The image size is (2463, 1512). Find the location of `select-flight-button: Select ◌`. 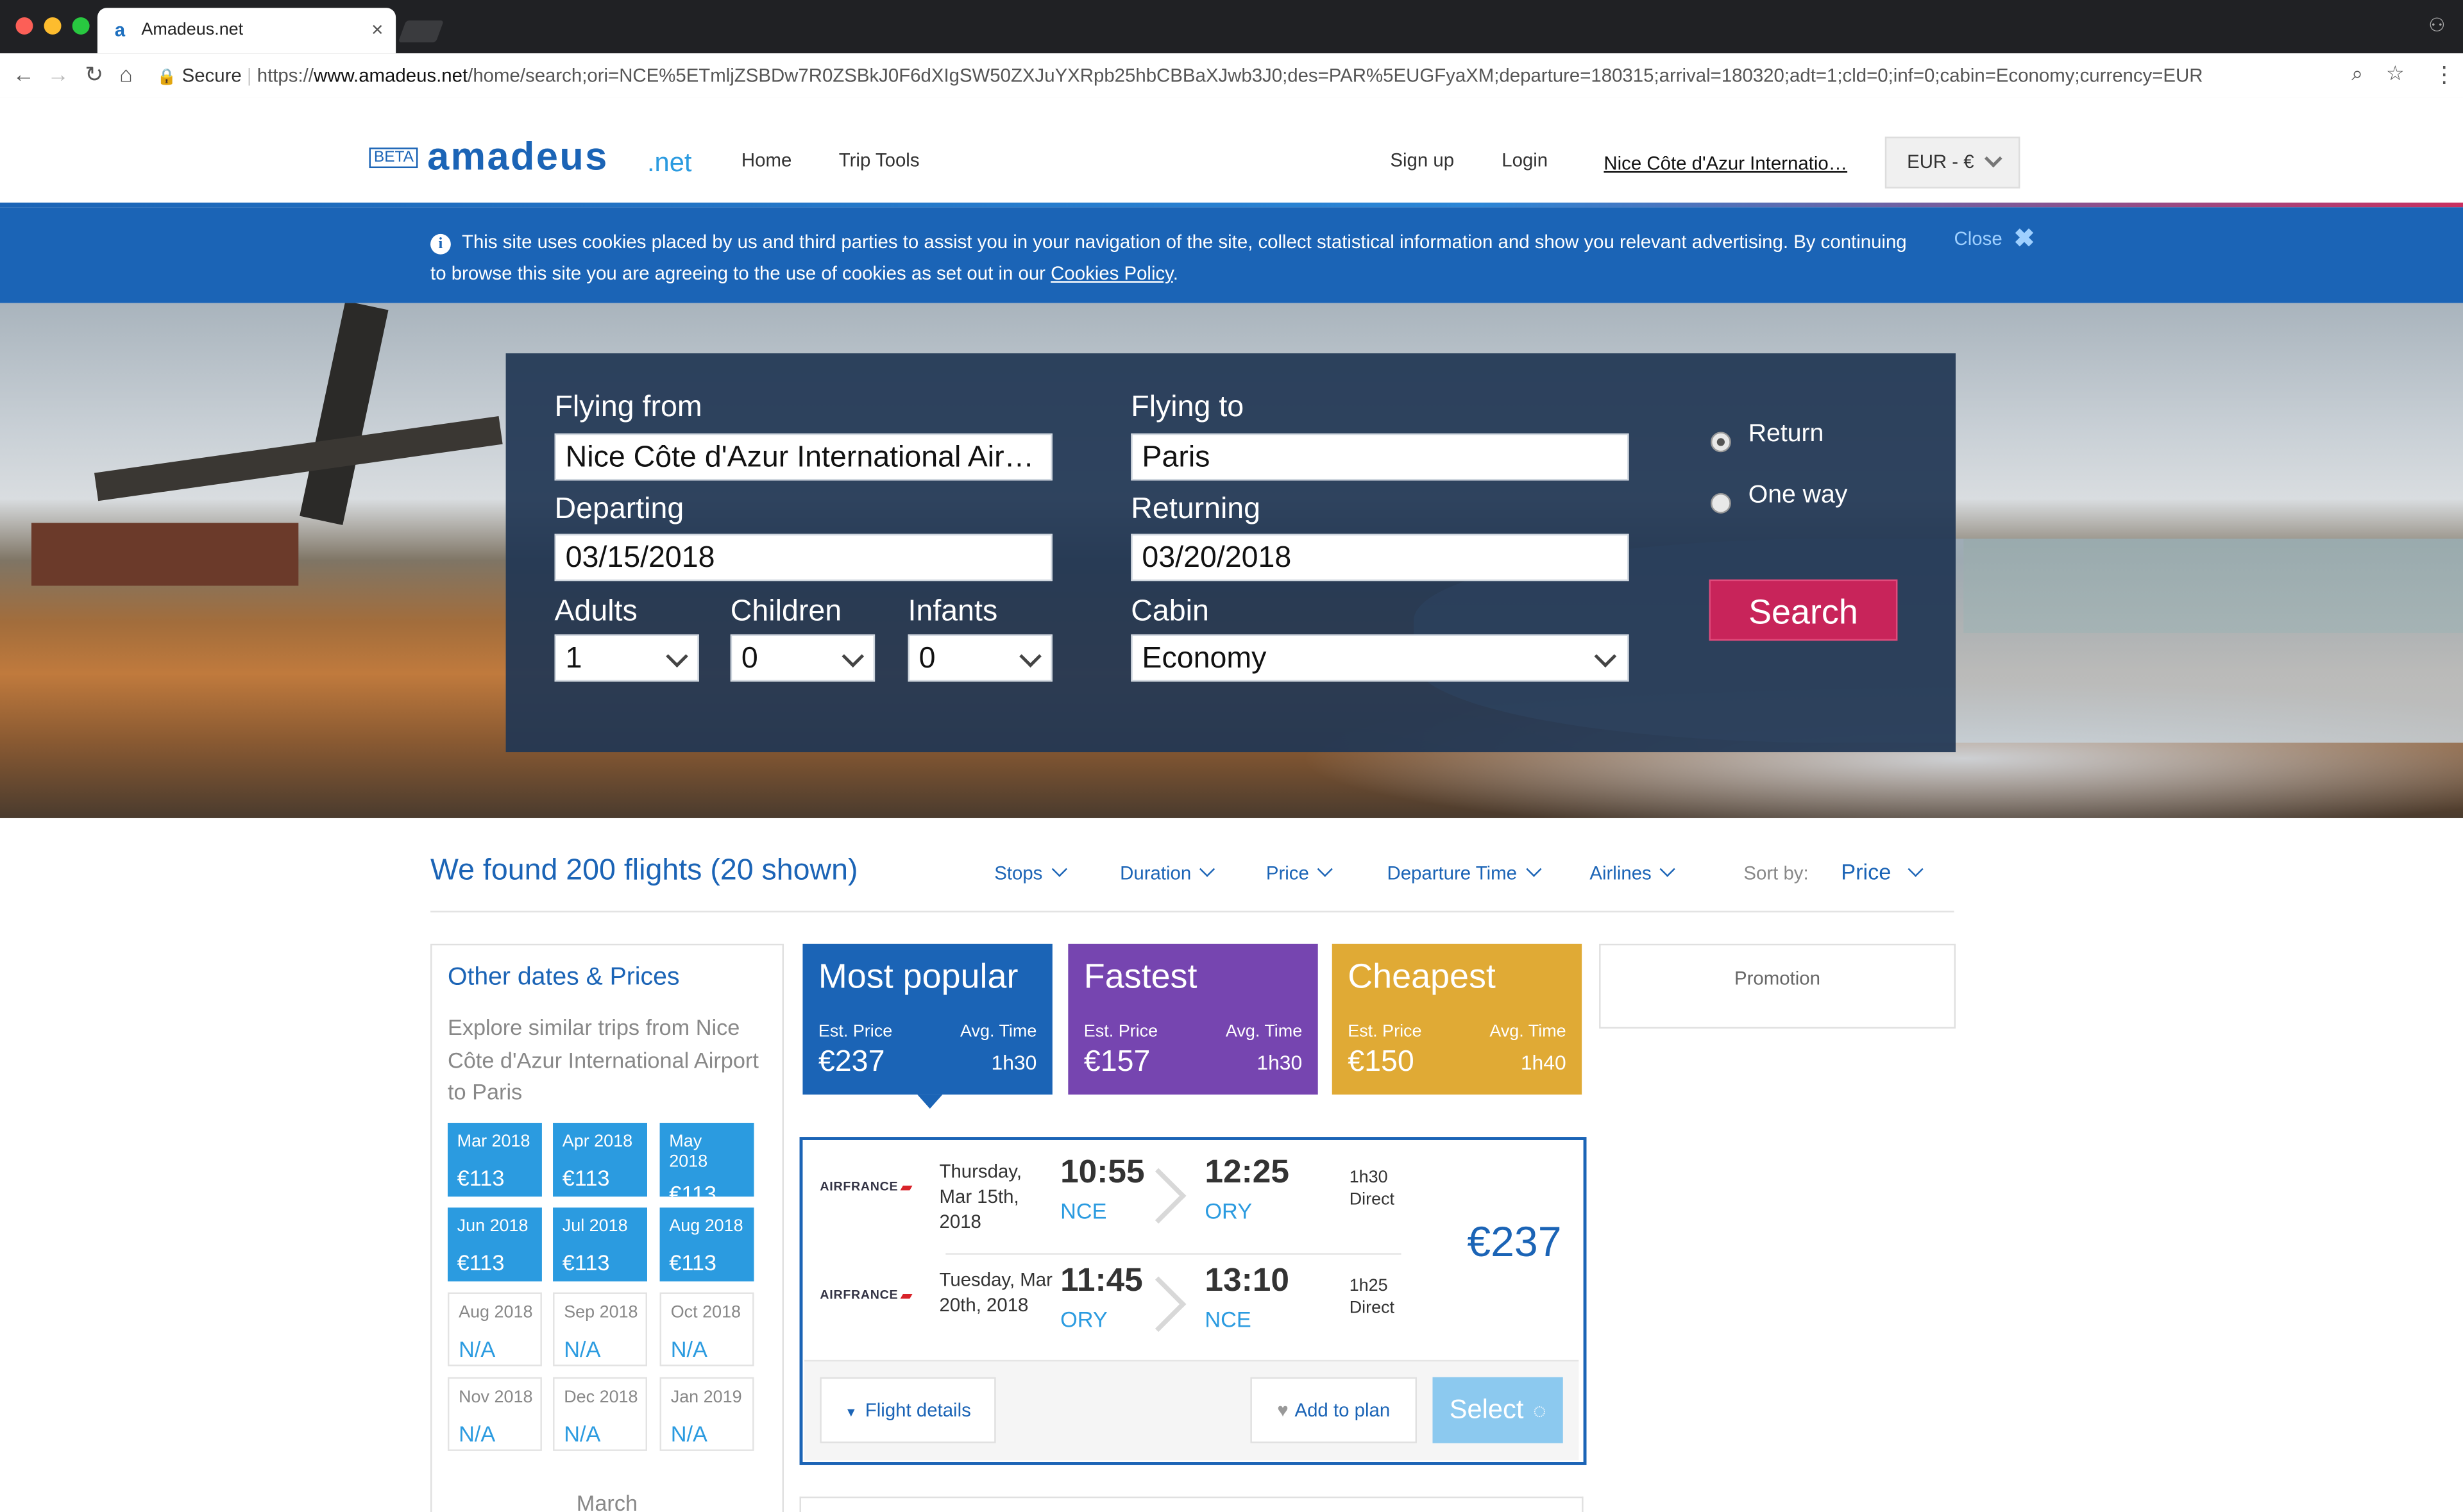

select-flight-button: Select ◌ is located at coordinates (1497, 1410).